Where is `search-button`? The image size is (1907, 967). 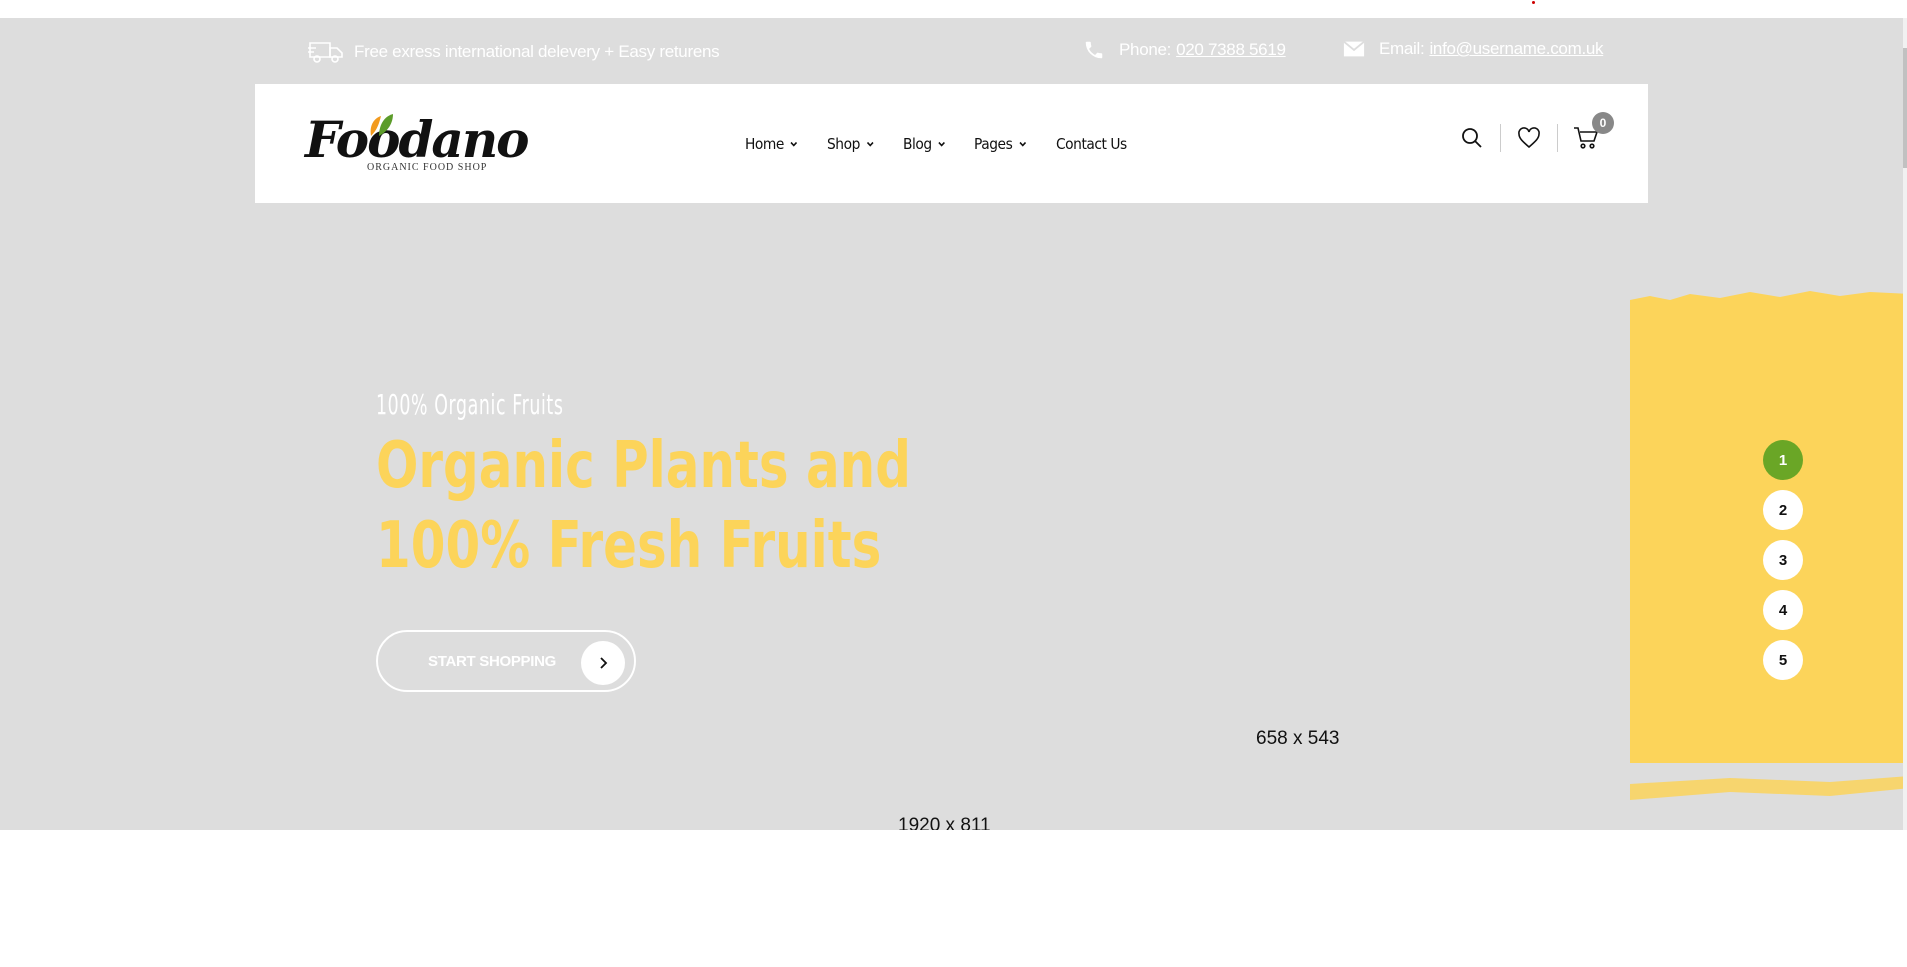 search-button is located at coordinates (1472, 138).